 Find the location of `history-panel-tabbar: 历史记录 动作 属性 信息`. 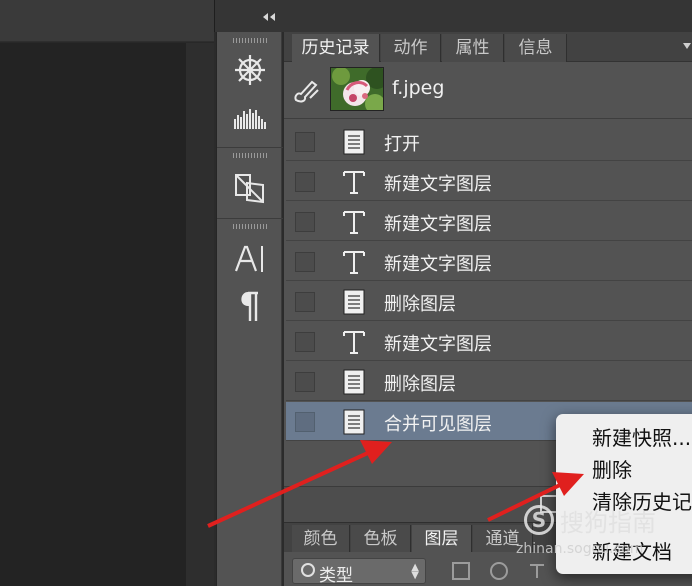

history-panel-tabbar: 历史记录 动作 属性 信息 is located at coordinates (488, 47).